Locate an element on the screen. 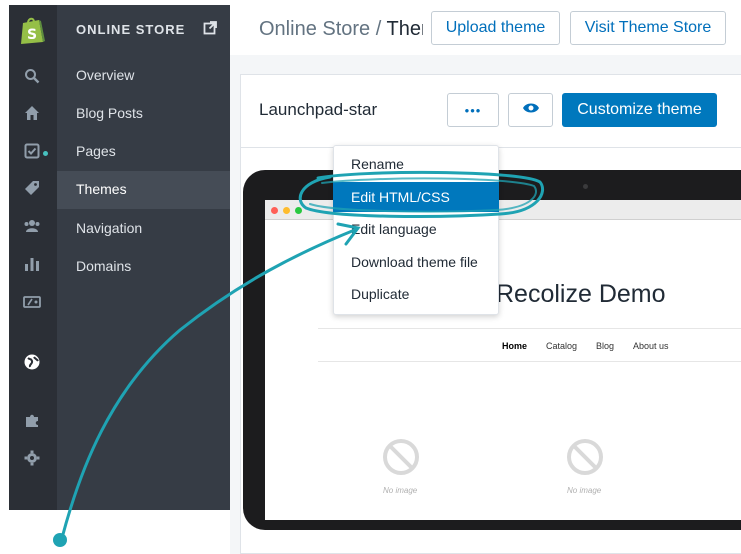 The height and width of the screenshot is (554, 741). menu-item-edit-html-css: Edit HTML/CSS is located at coordinates (416, 197).